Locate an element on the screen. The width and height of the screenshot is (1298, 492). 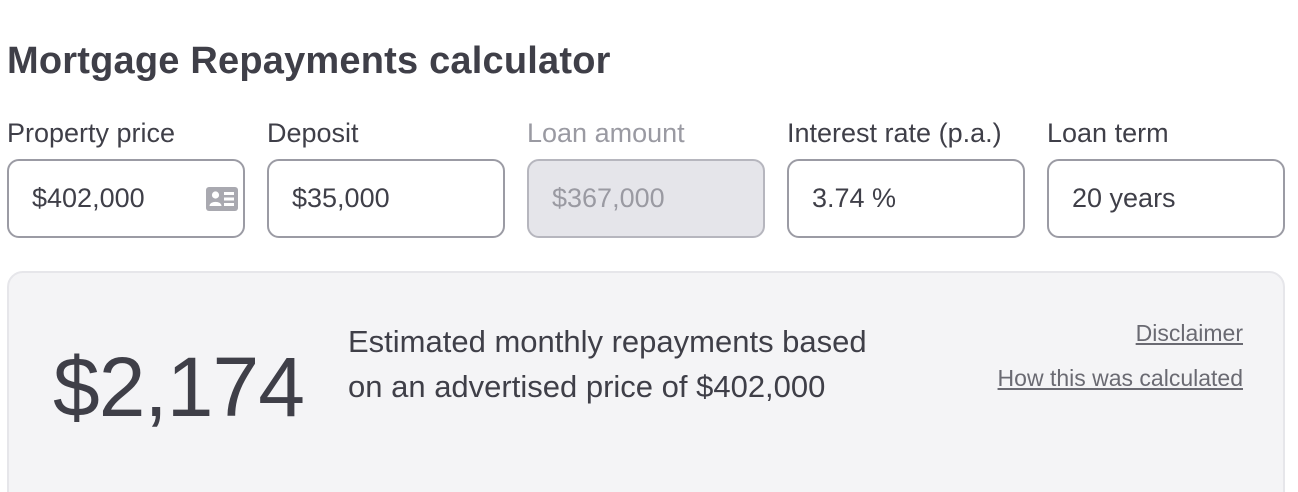
interest-rate-value: 3.74 % is located at coordinates (854, 198).